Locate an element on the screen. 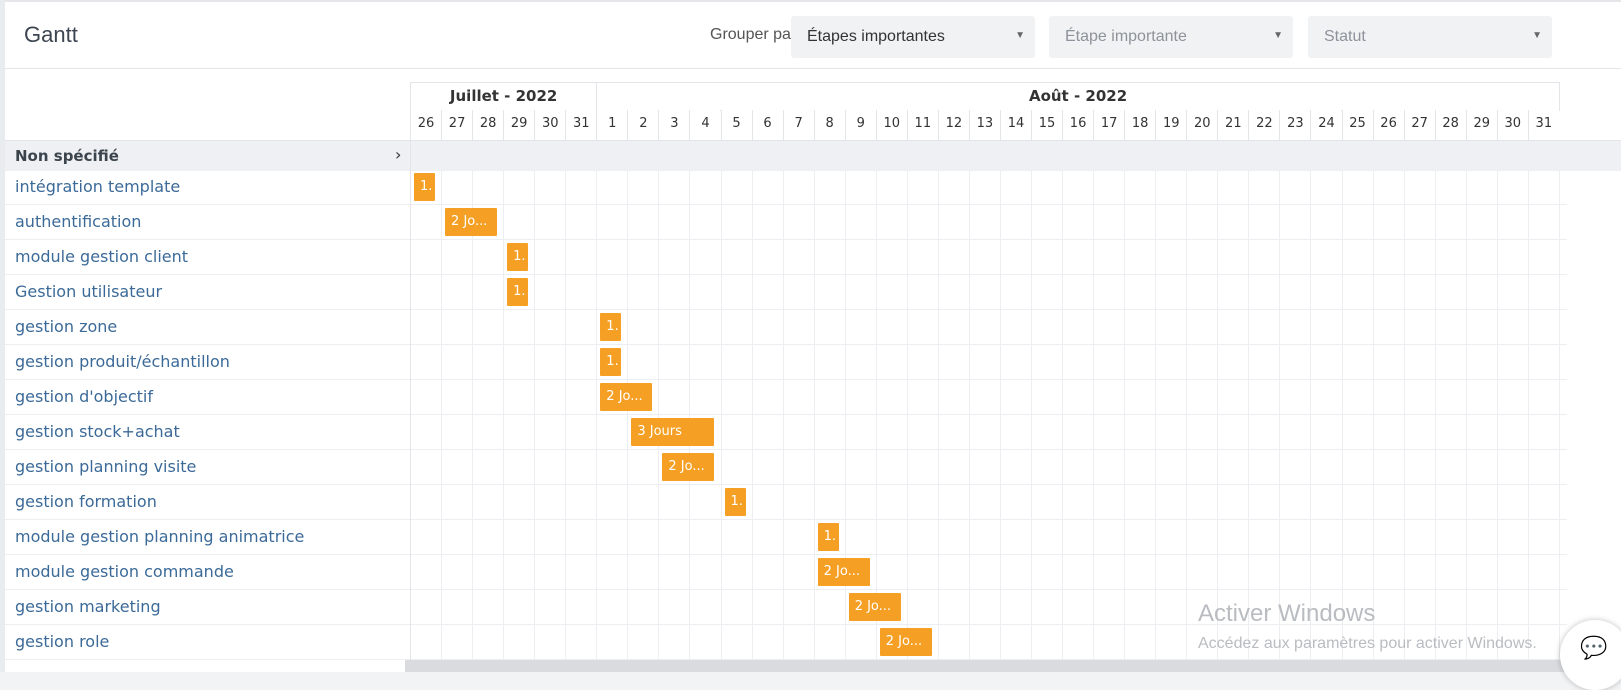 The width and height of the screenshot is (1621, 690). day-header: 14 is located at coordinates (1015, 125).